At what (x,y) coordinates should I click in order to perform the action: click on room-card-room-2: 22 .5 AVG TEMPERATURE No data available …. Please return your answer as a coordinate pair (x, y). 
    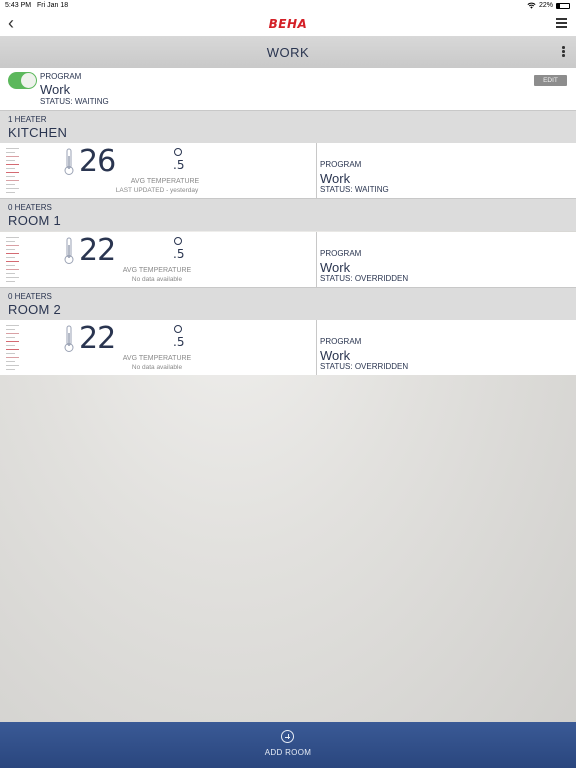
    Looking at the image, I should click on (288, 347).